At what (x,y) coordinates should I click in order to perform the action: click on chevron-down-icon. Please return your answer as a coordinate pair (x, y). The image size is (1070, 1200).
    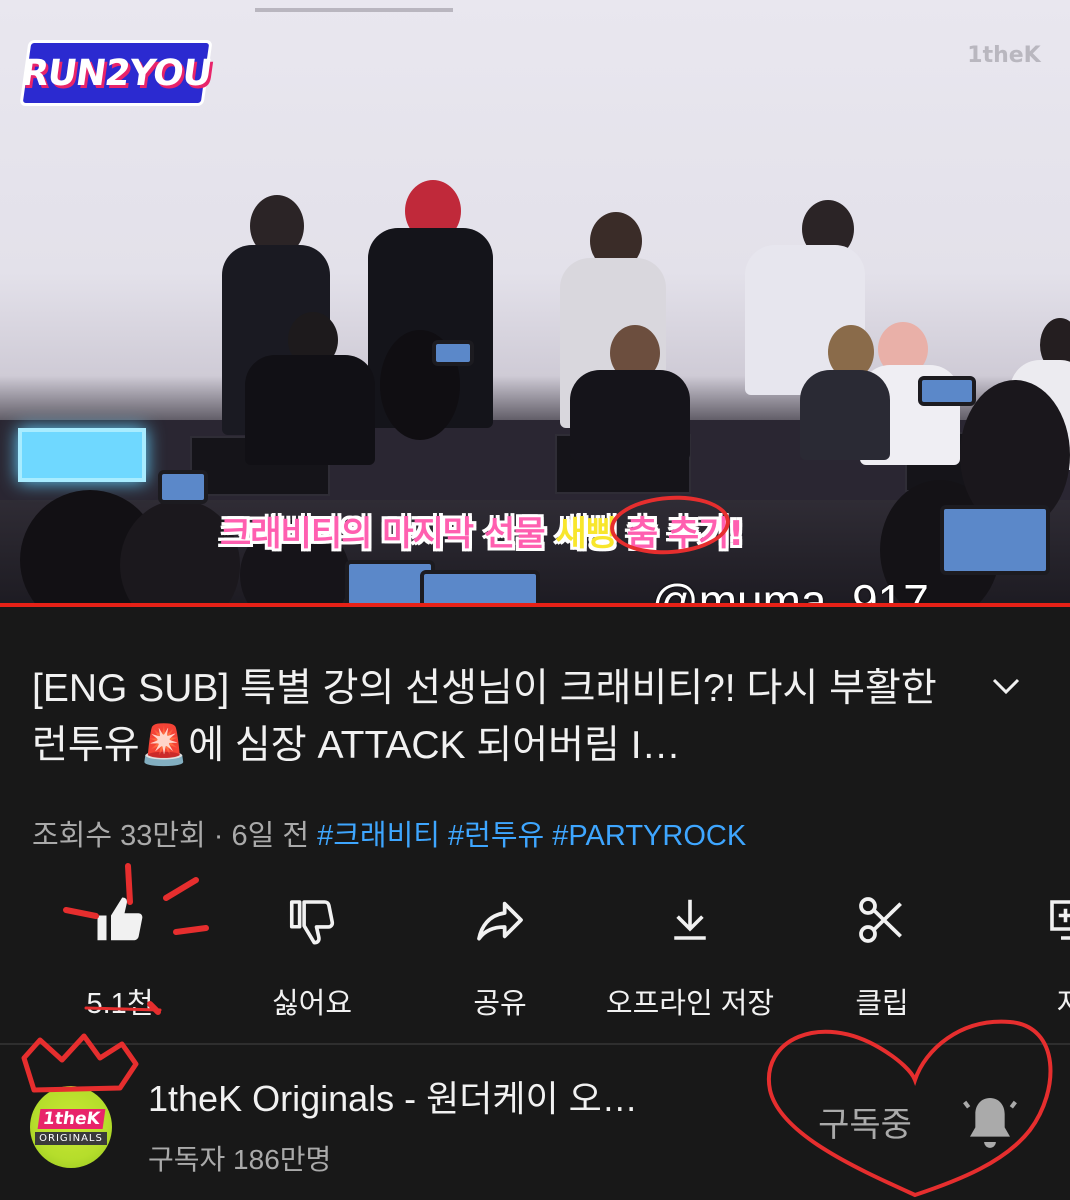
    Looking at the image, I should click on (1006, 686).